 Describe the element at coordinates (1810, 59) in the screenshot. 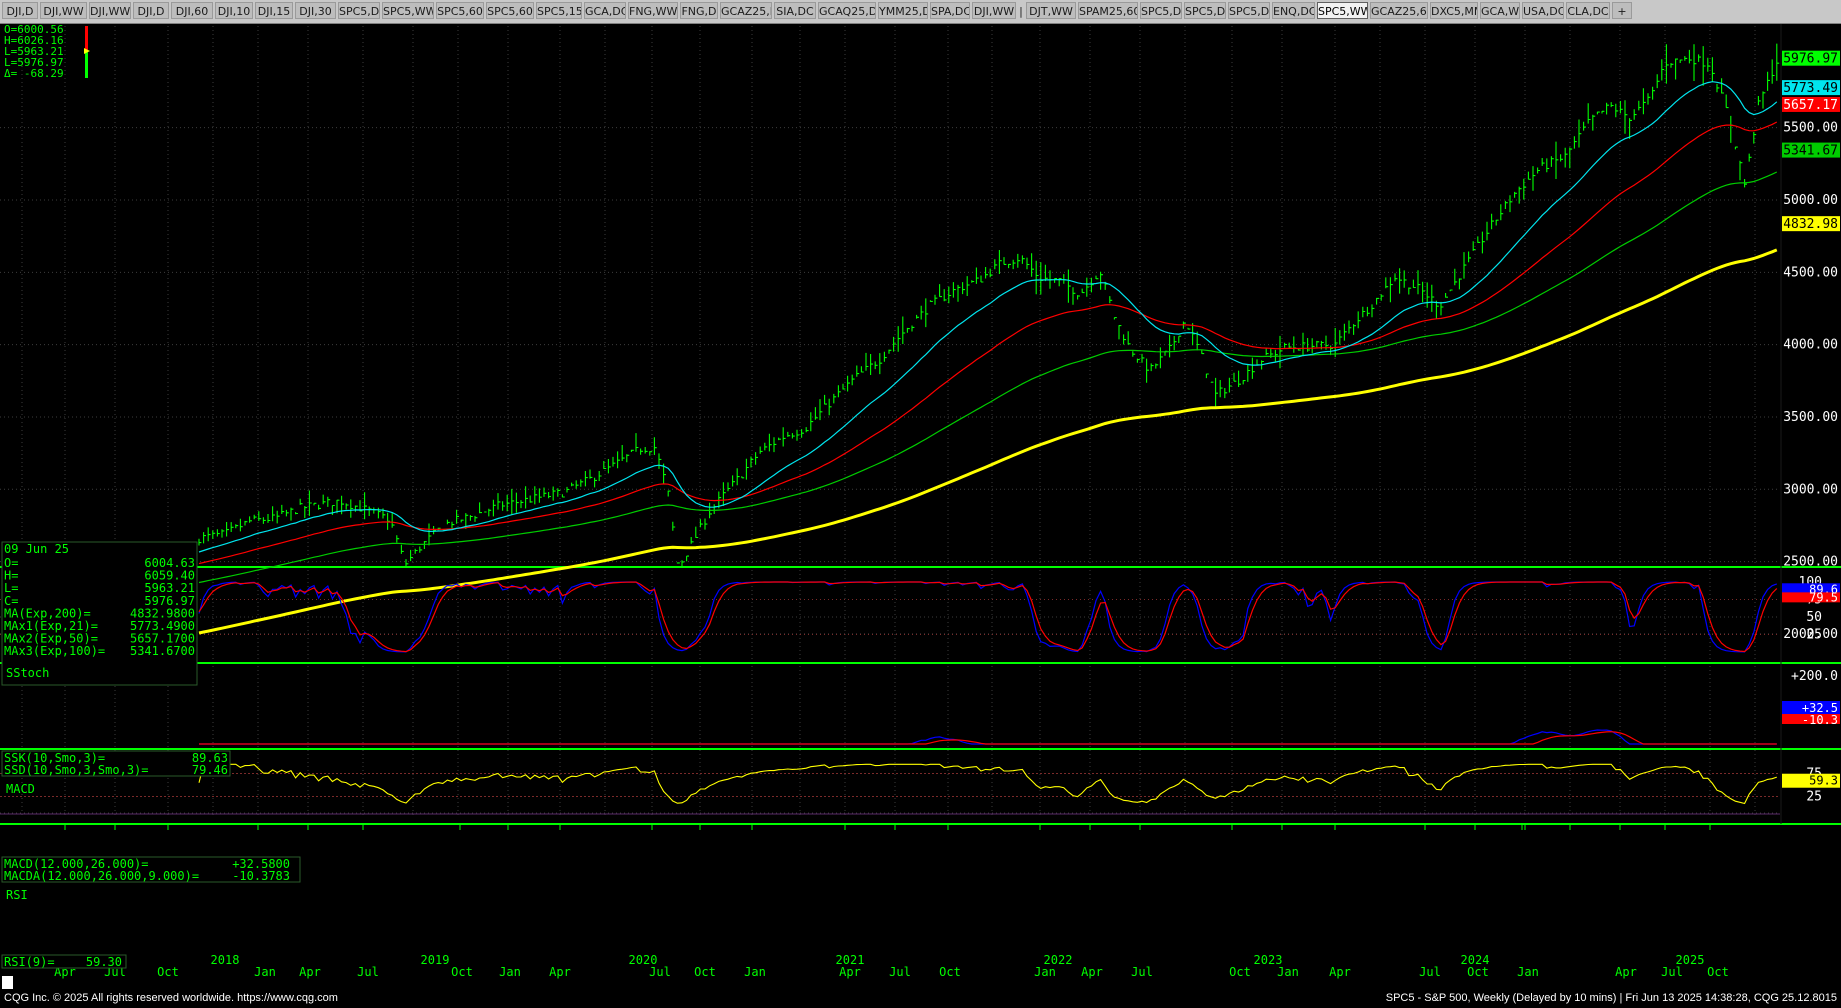

I see `last-value-tag-text: 5976.97` at that location.